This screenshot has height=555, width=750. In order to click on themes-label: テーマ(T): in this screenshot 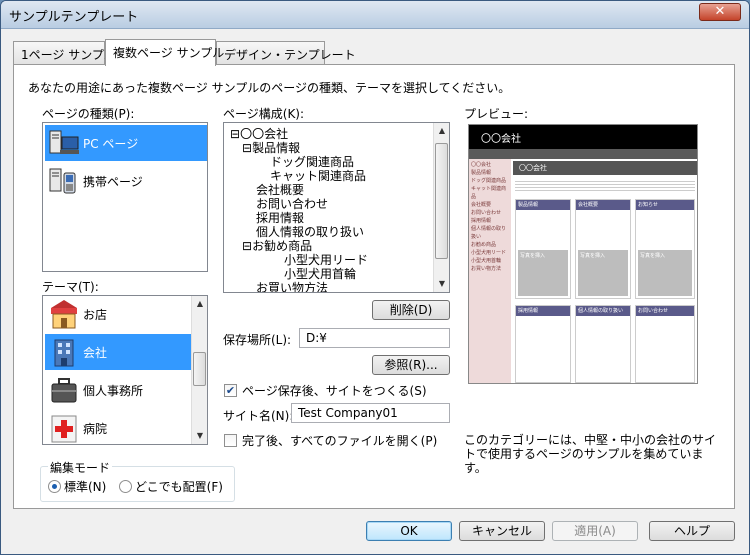, I will do `click(70, 287)`.